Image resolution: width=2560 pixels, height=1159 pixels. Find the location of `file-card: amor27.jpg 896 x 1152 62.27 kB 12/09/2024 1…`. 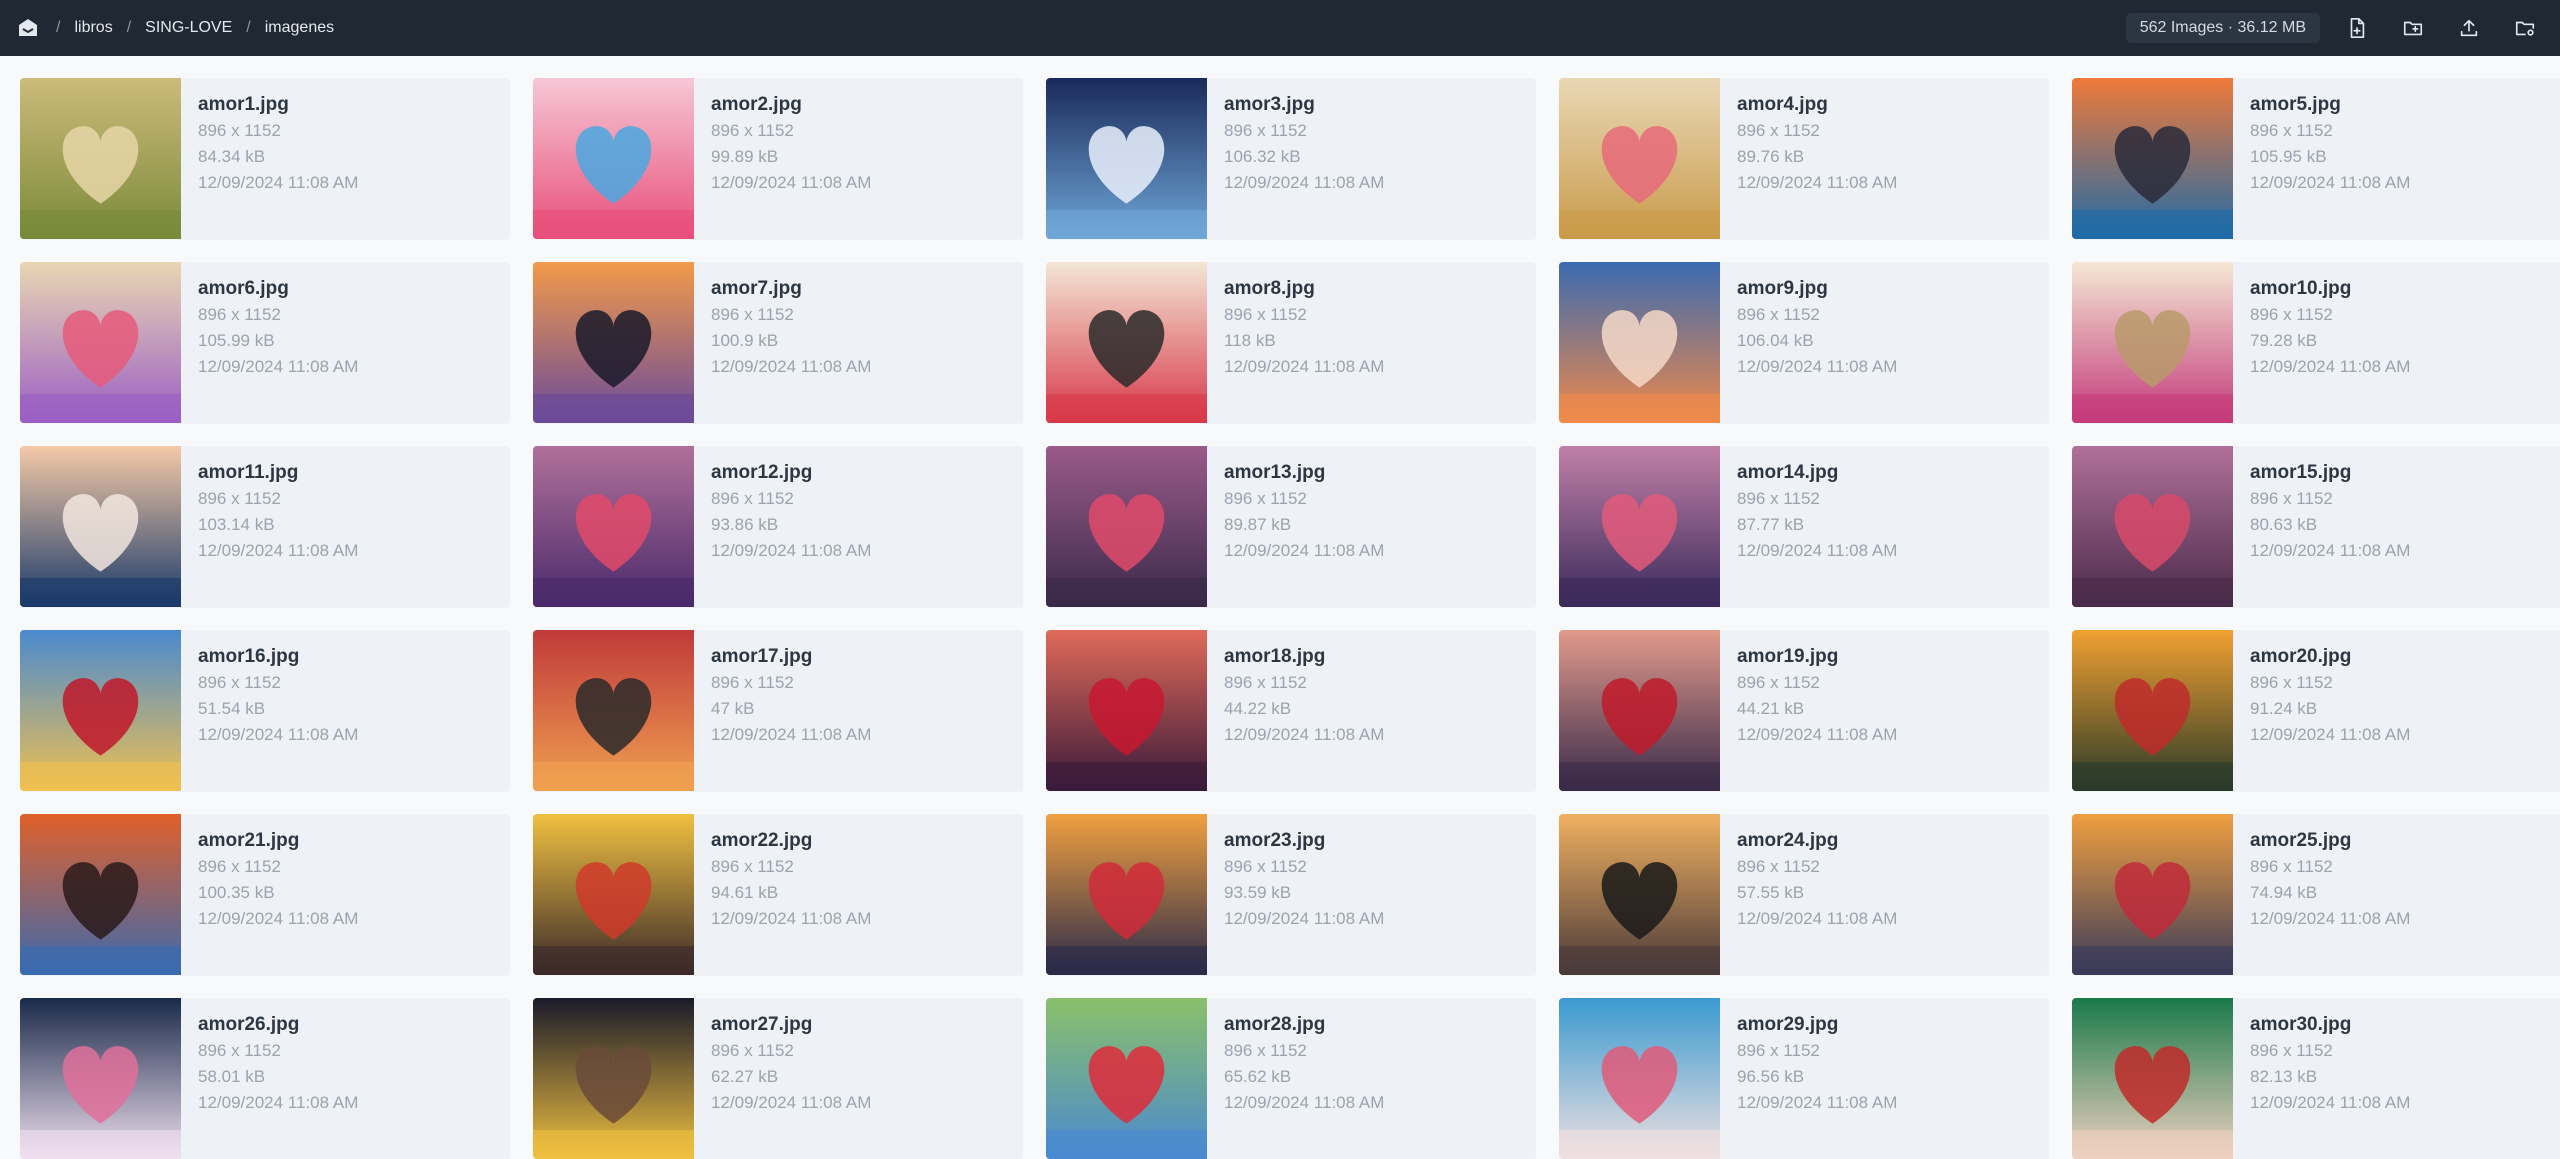

file-card: amor27.jpg 896 x 1152 62.27 kB 12/09/2024 1… is located at coordinates (778, 1078).